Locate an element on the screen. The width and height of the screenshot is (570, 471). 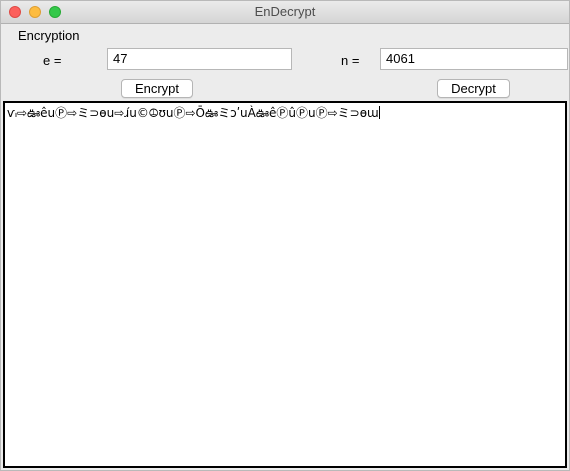
e-input: 47 is located at coordinates (199, 59).